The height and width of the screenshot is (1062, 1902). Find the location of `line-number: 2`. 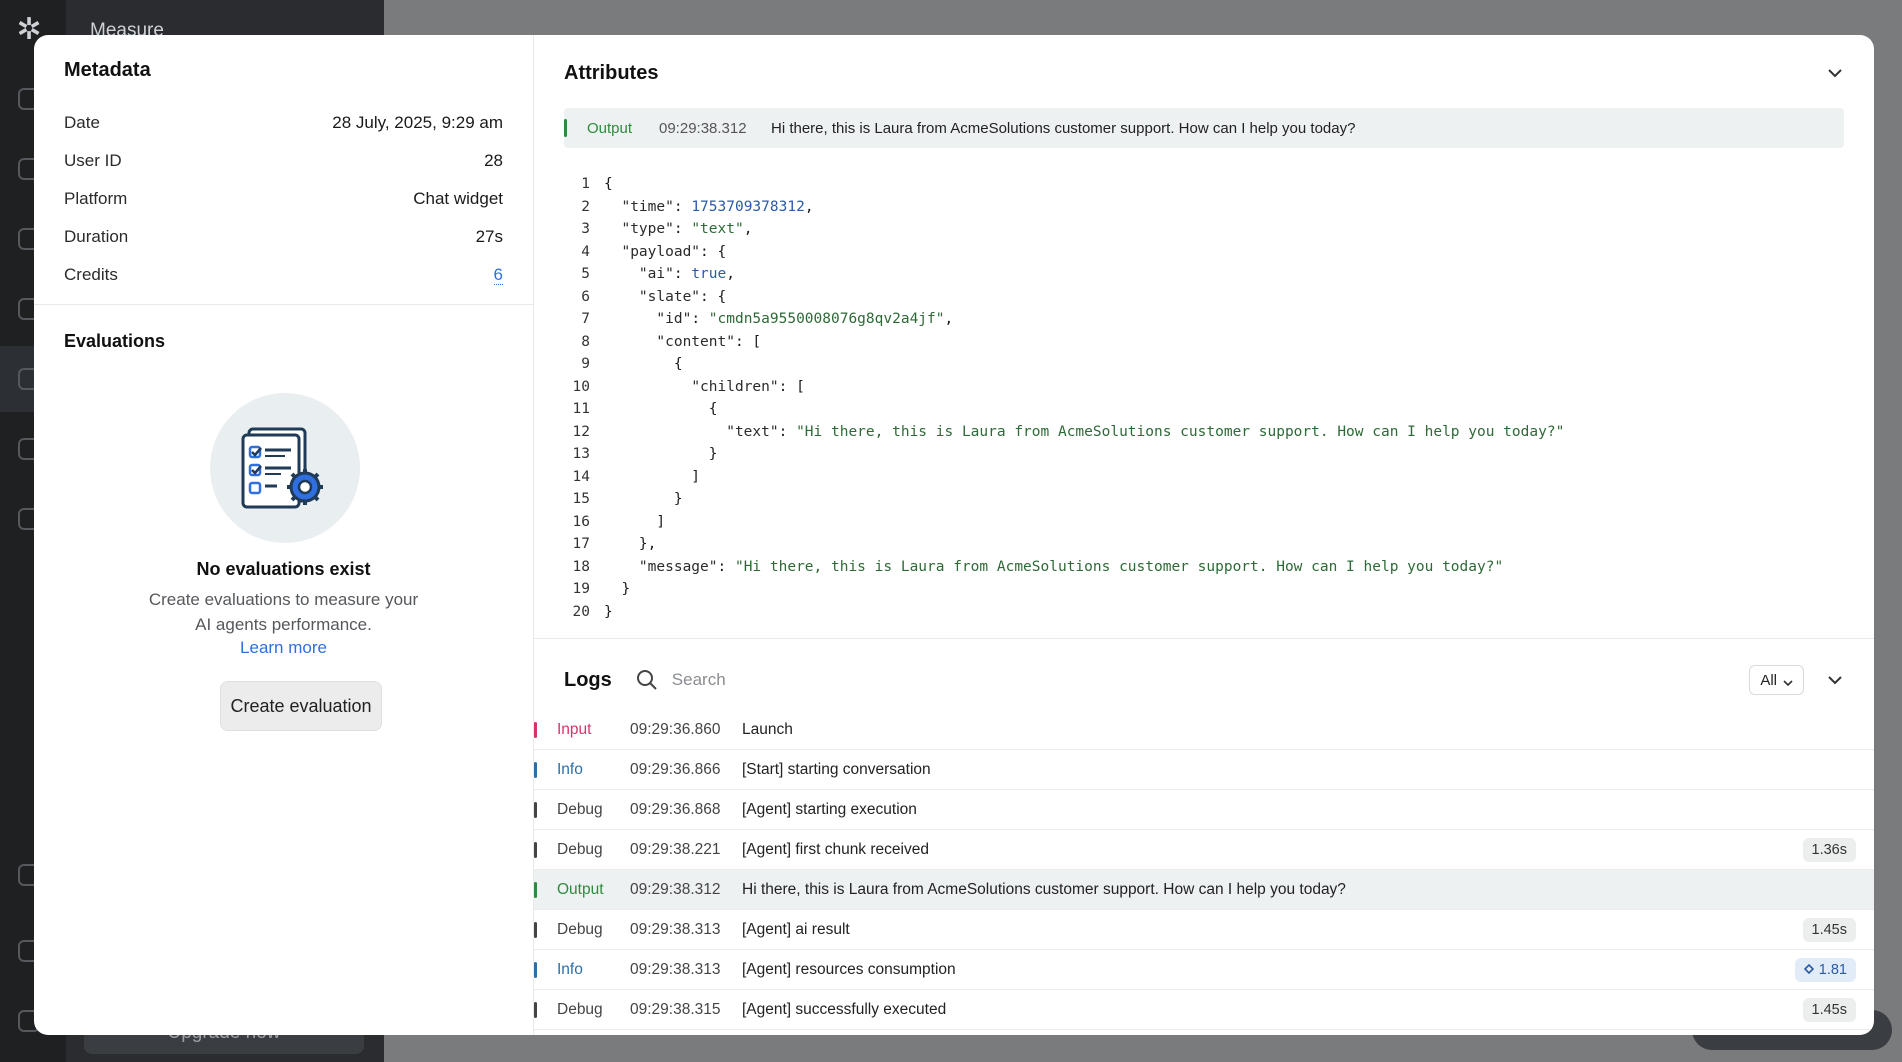

line-number: 2 is located at coordinates (585, 206).